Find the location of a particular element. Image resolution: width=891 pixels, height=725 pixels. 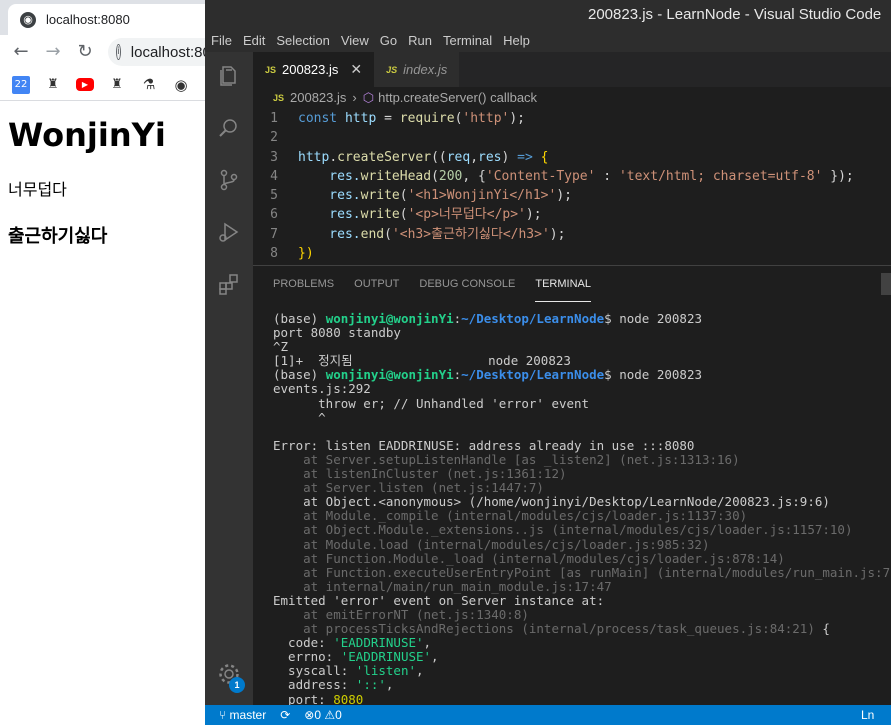

back-icon: ← is located at coordinates (21, 52).